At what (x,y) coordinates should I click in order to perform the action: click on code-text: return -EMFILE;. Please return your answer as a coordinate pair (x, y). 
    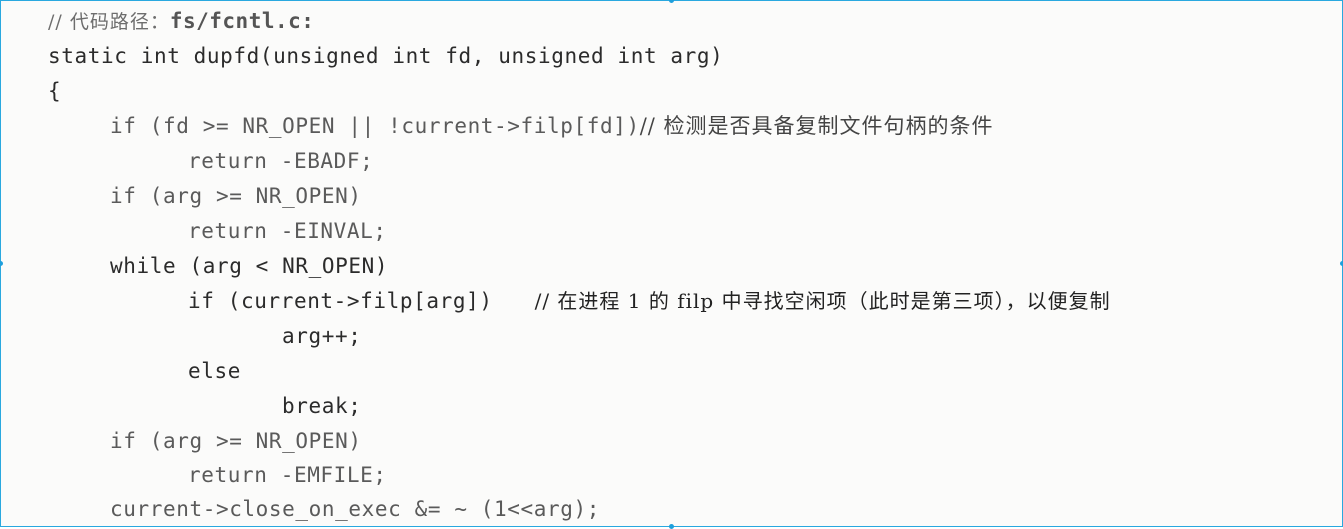
    Looking at the image, I should click on (287, 475).